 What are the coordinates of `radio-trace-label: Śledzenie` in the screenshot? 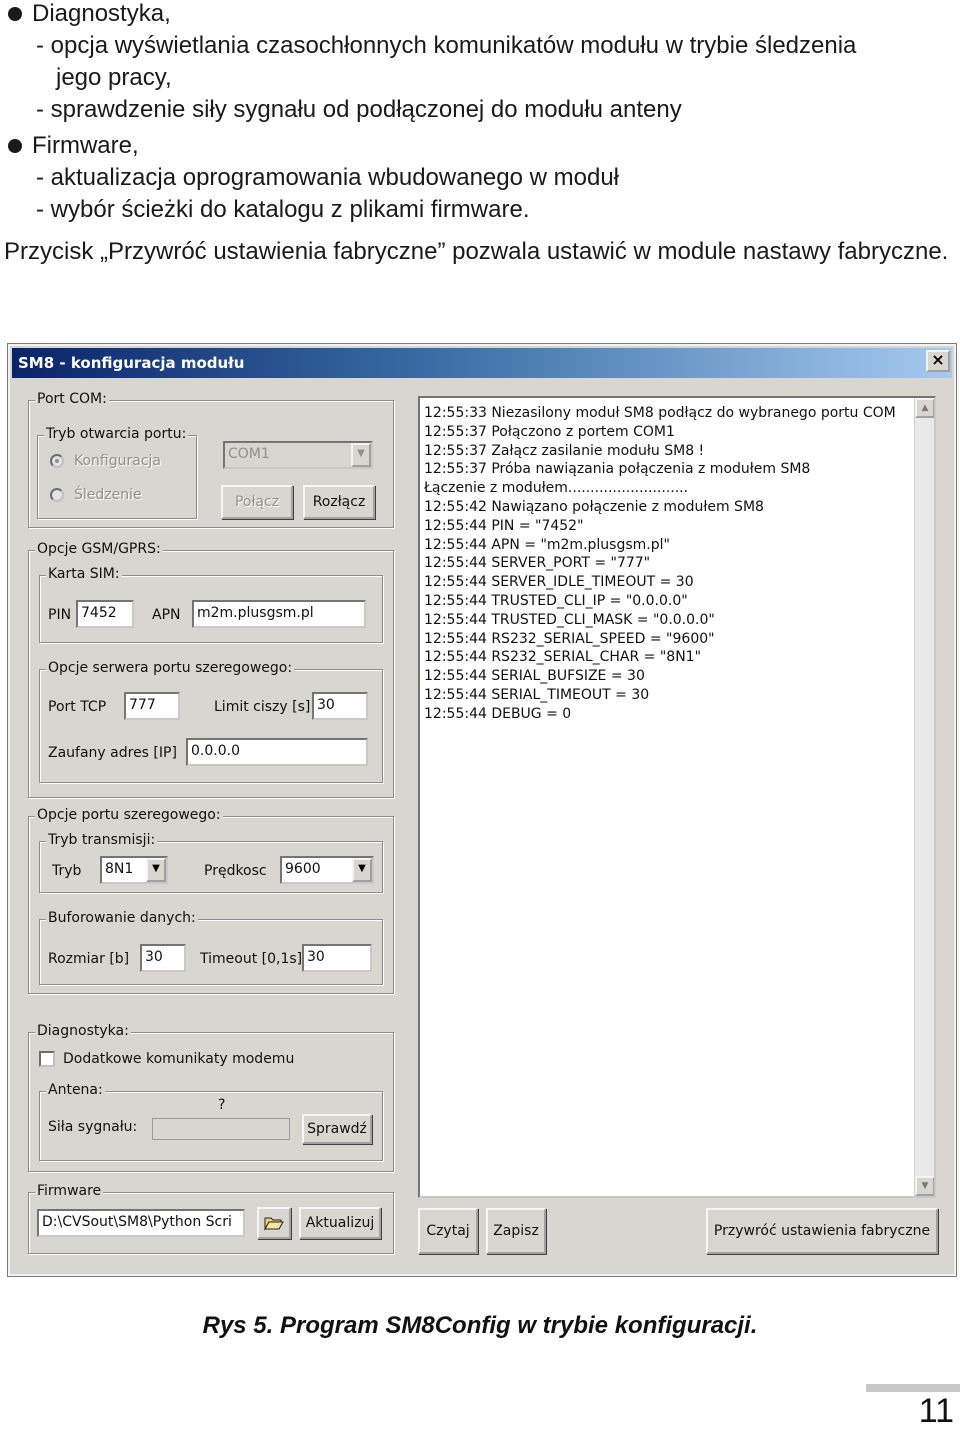 It's located at (108, 495).